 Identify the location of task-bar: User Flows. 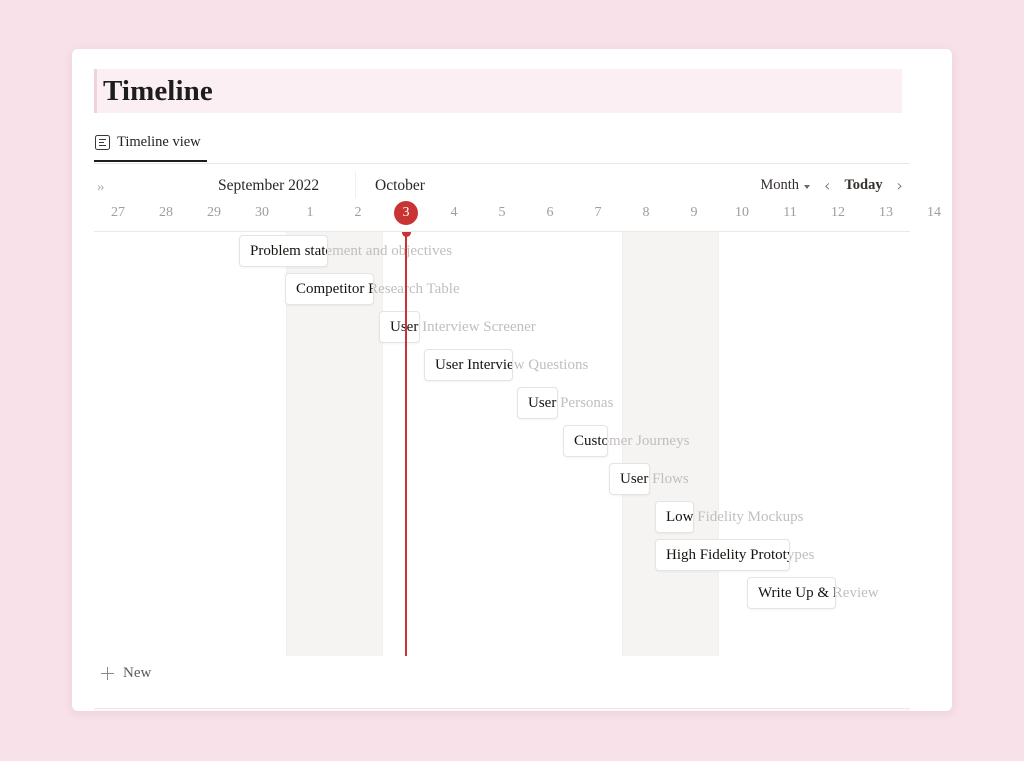
(629, 479).